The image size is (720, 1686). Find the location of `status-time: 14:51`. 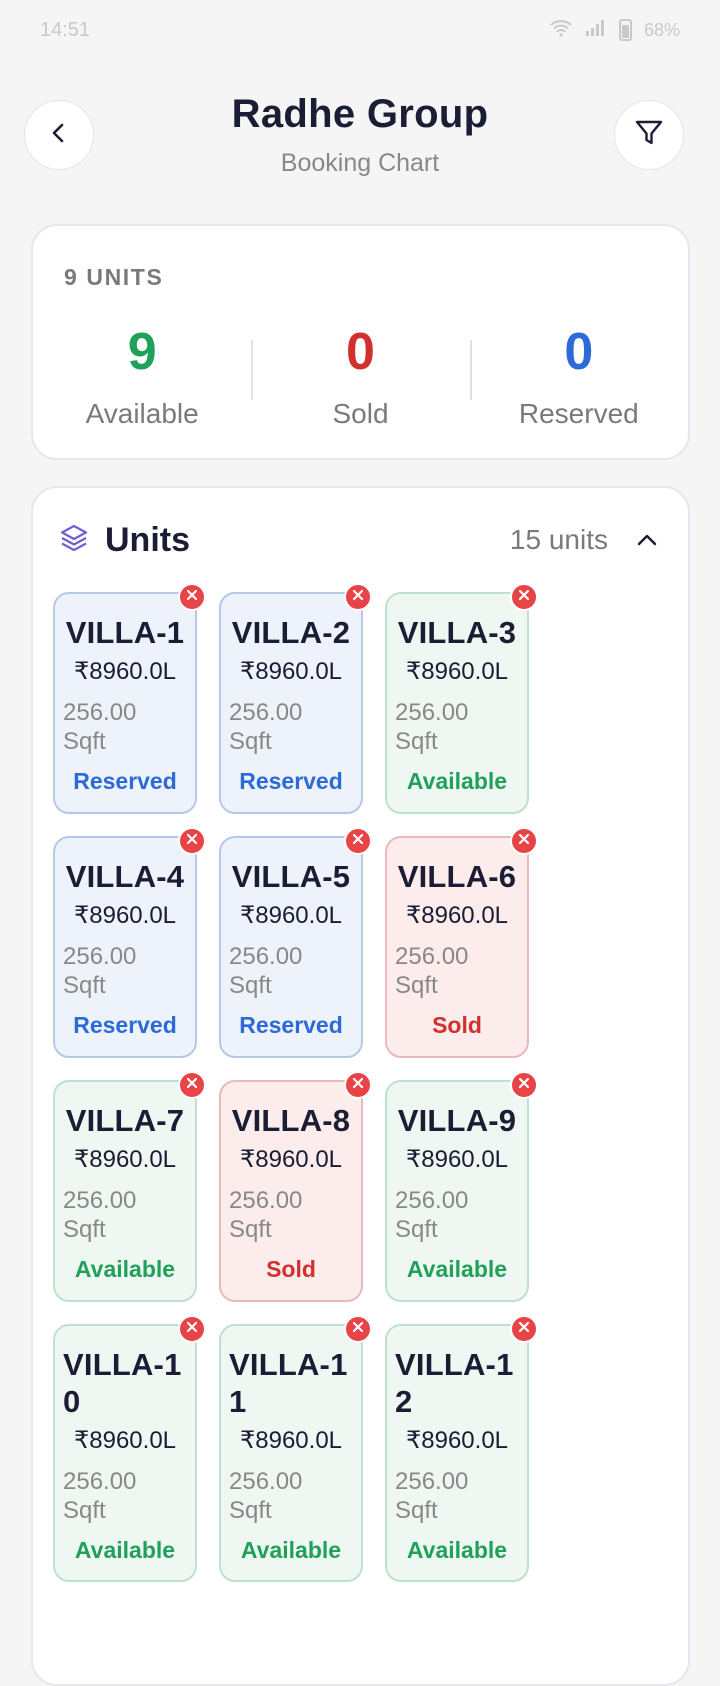

status-time: 14:51 is located at coordinates (65, 29).